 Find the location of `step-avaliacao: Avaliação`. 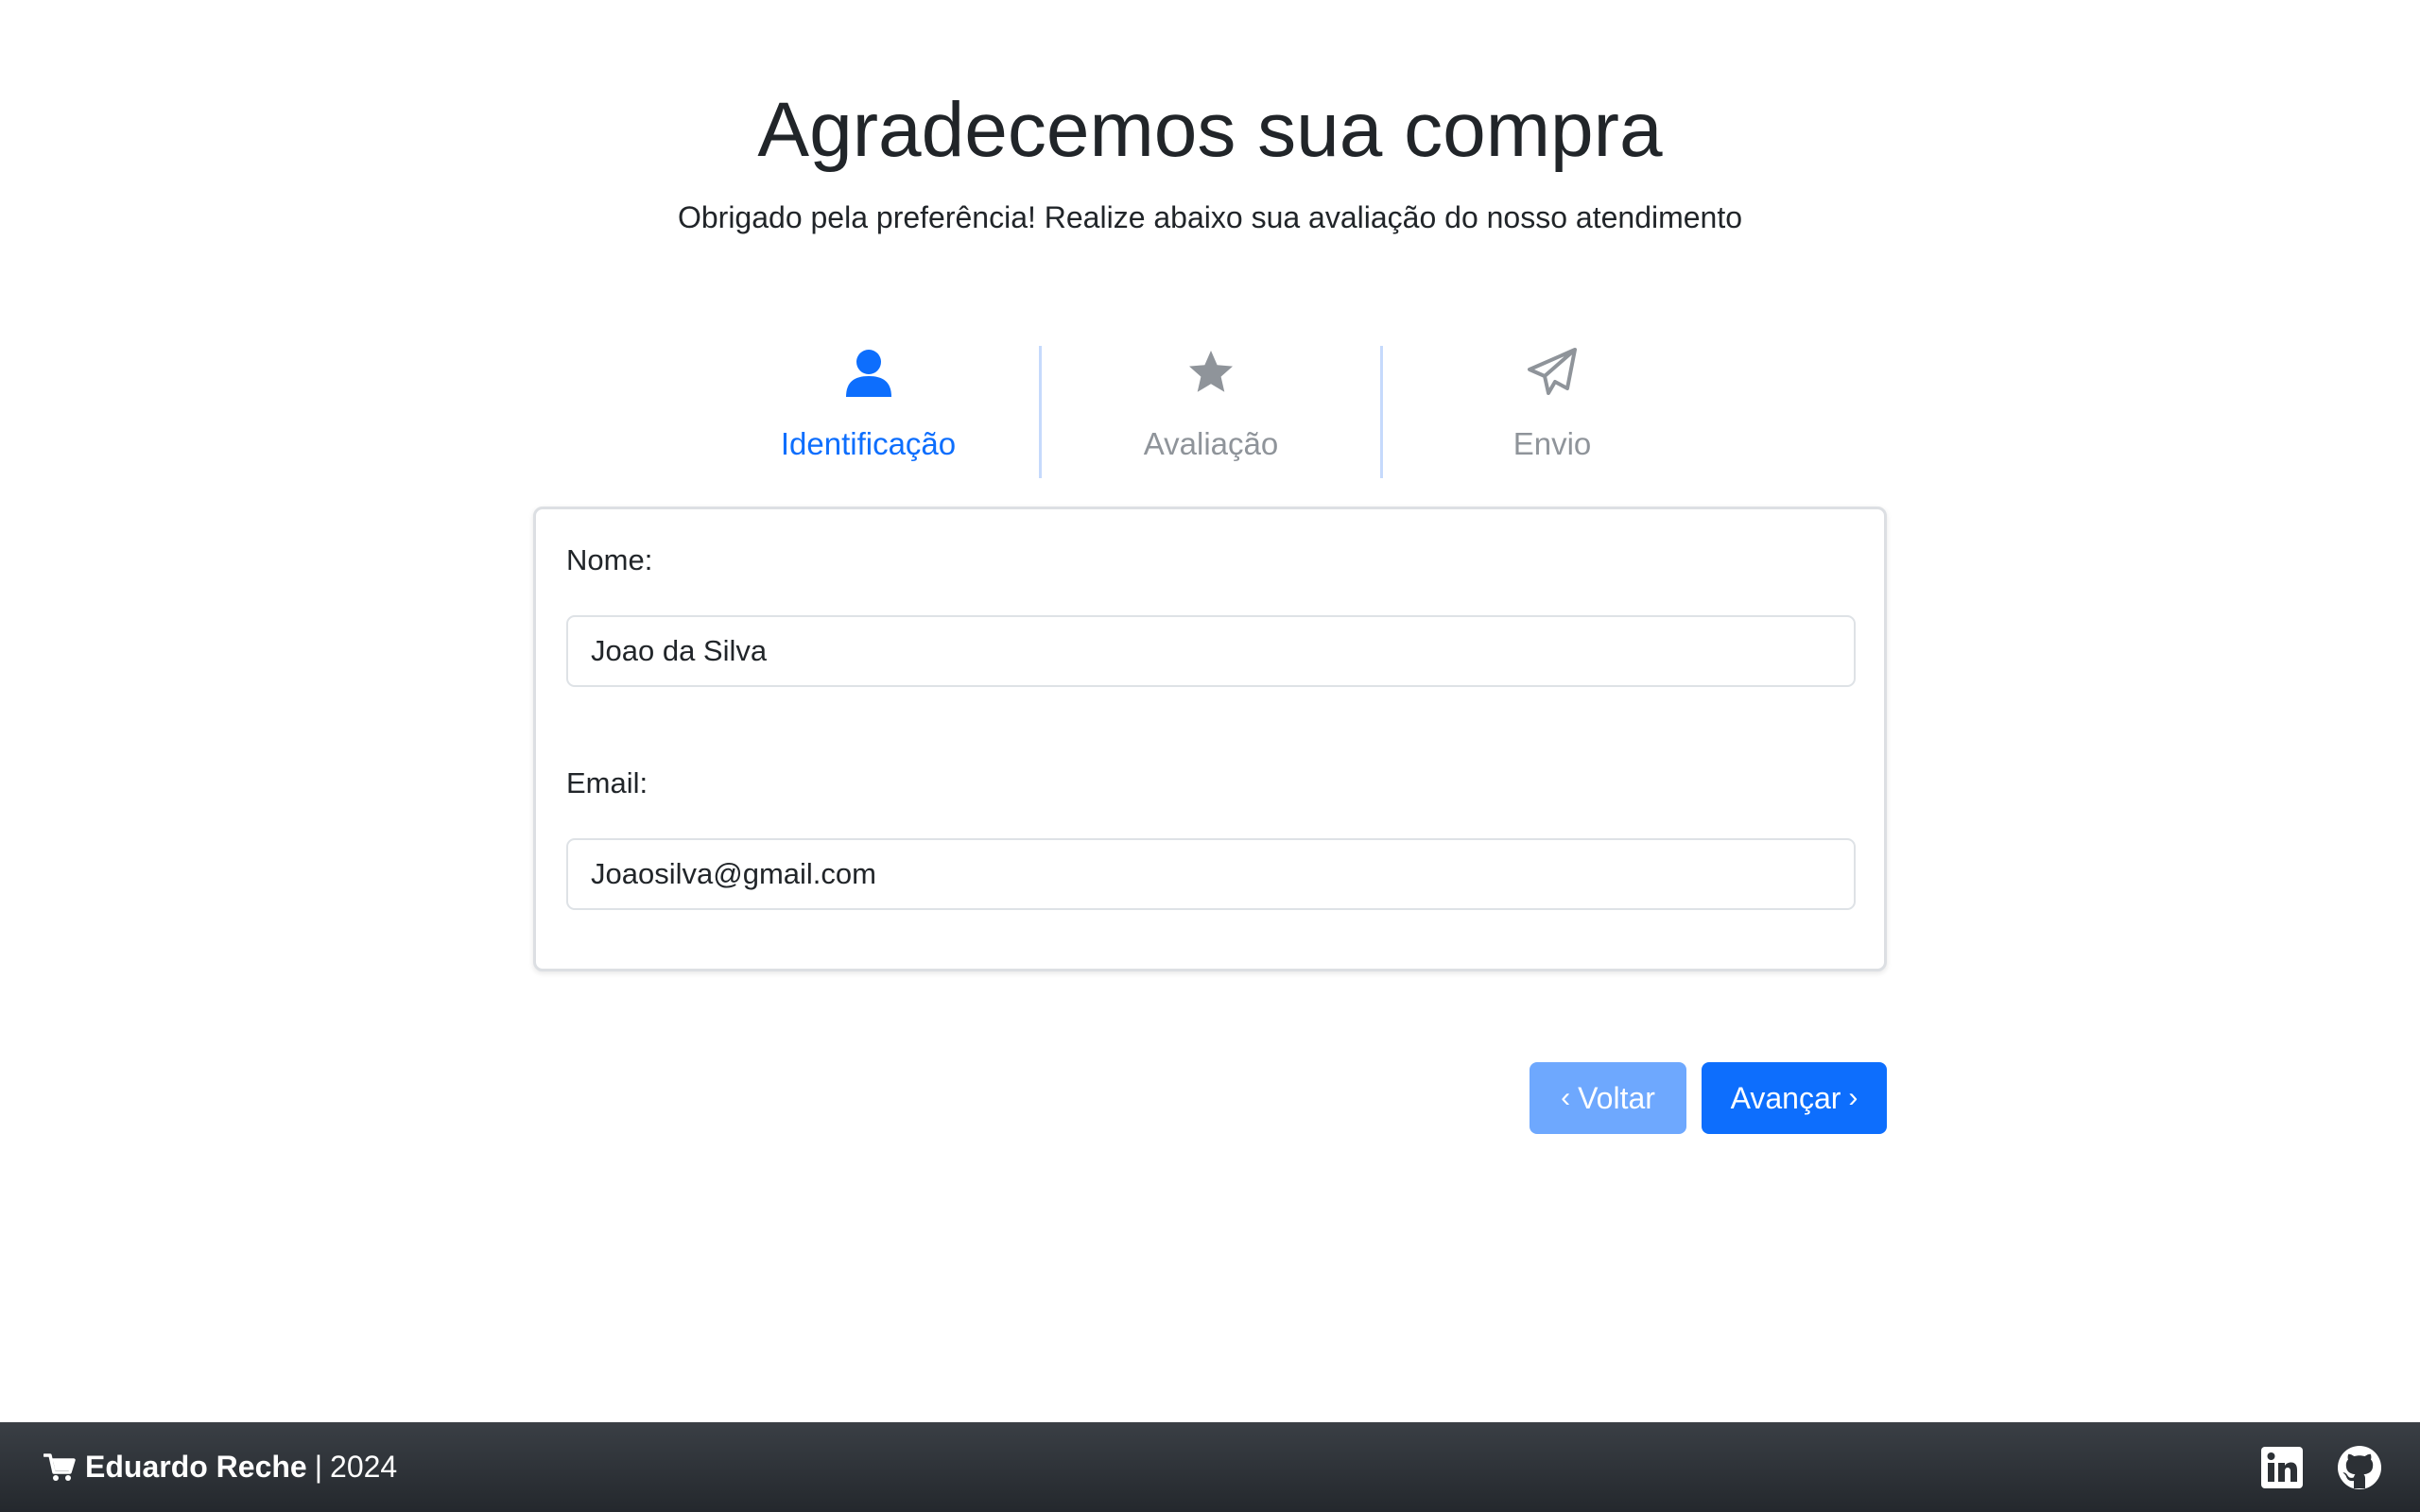

step-avaliacao: Avaliação is located at coordinates (1210, 412).